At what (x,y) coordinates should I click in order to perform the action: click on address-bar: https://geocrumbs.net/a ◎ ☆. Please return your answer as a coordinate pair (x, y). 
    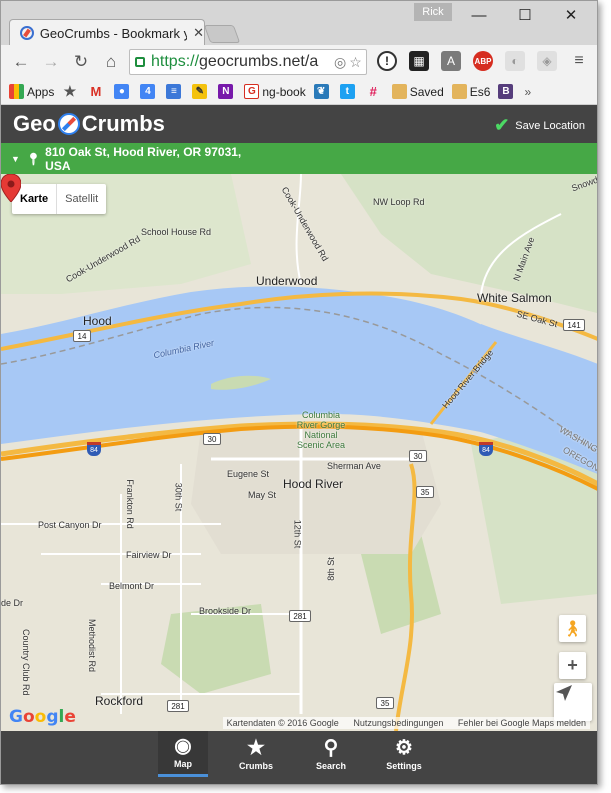
    Looking at the image, I should click on (248, 62).